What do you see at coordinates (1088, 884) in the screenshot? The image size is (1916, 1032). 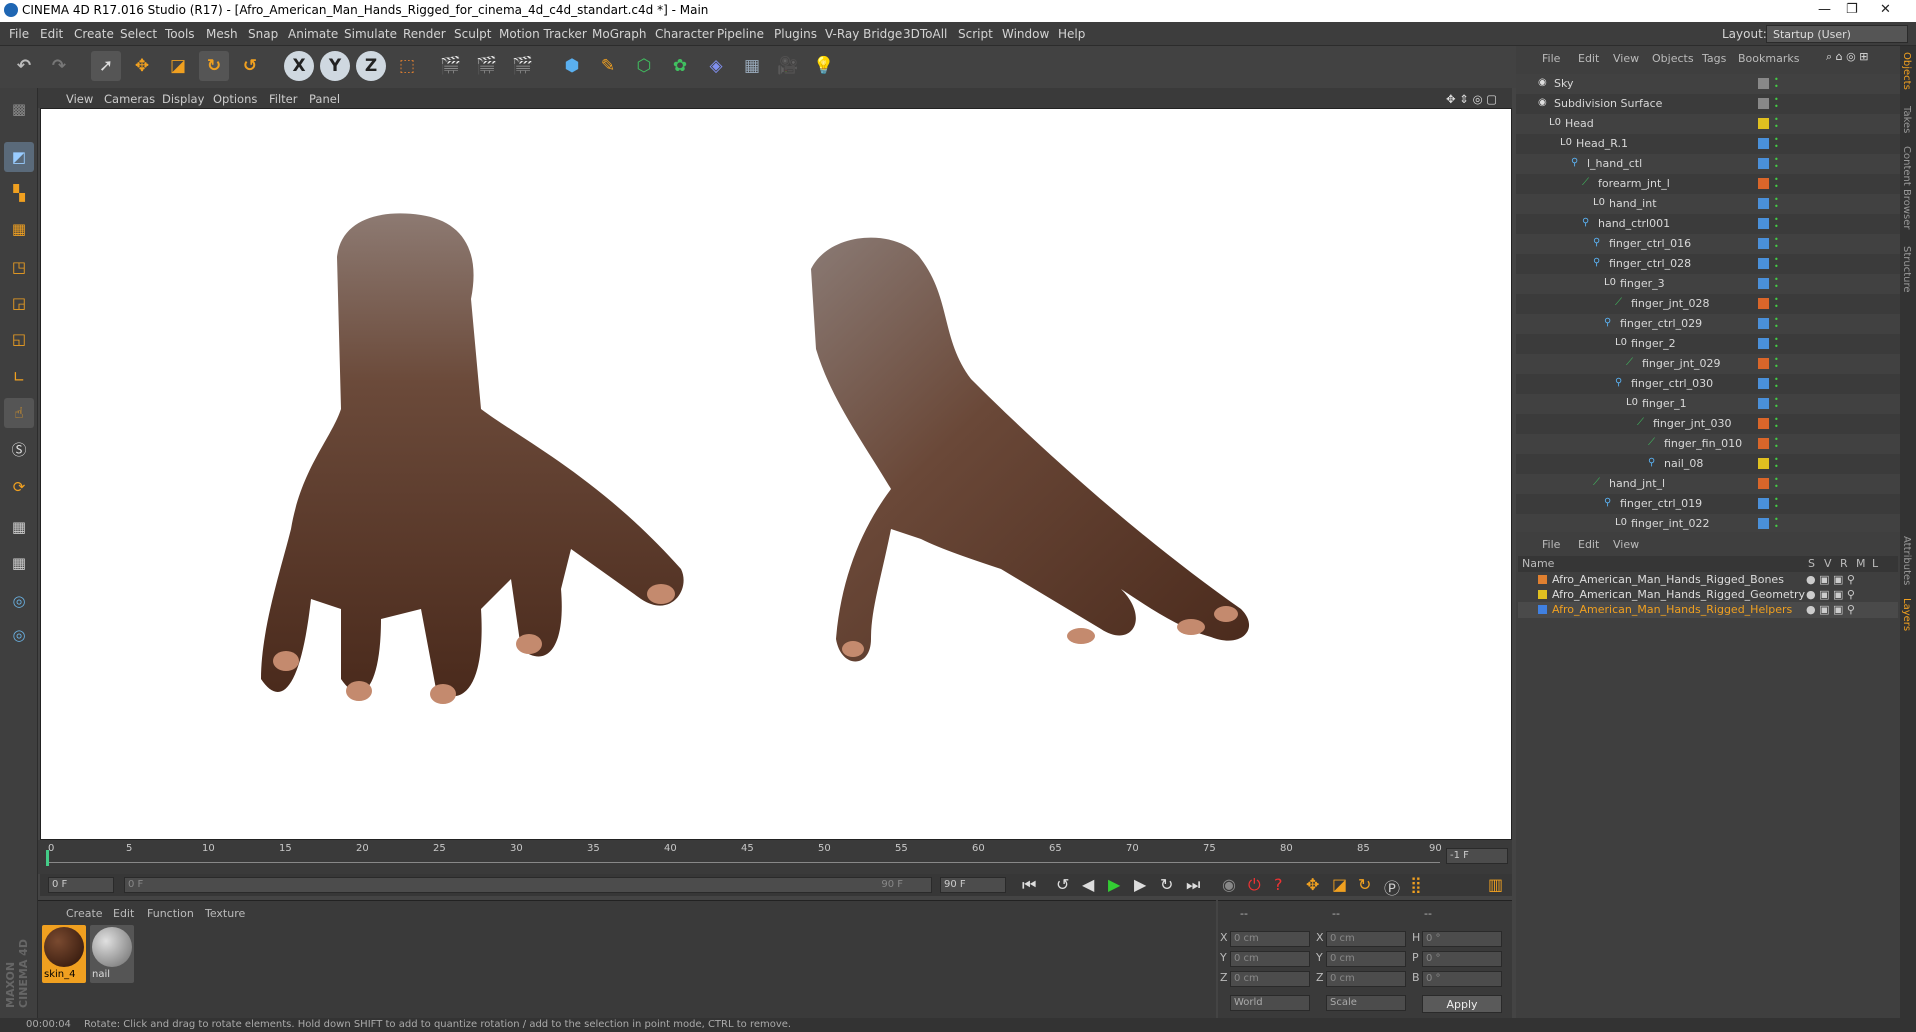 I see `prev-frame-icon: ◀` at bounding box center [1088, 884].